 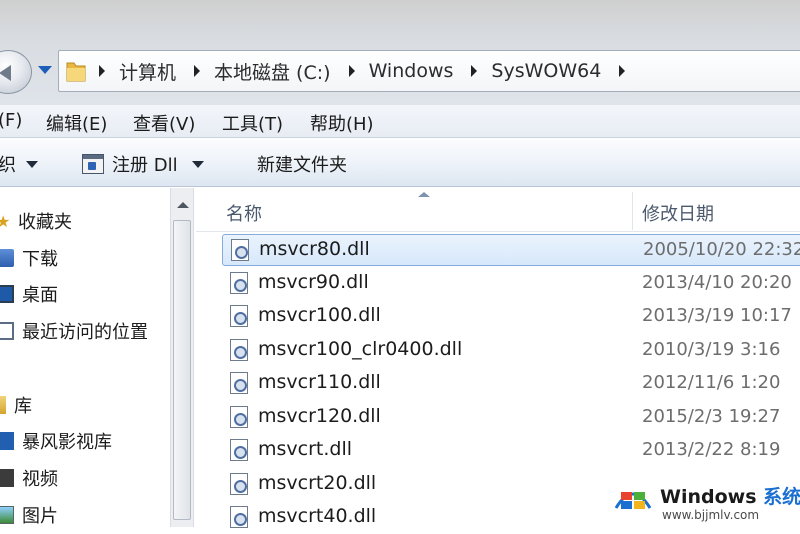 What do you see at coordinates (40, 479) in the screenshot?
I see `nav-videos-label: 视频` at bounding box center [40, 479].